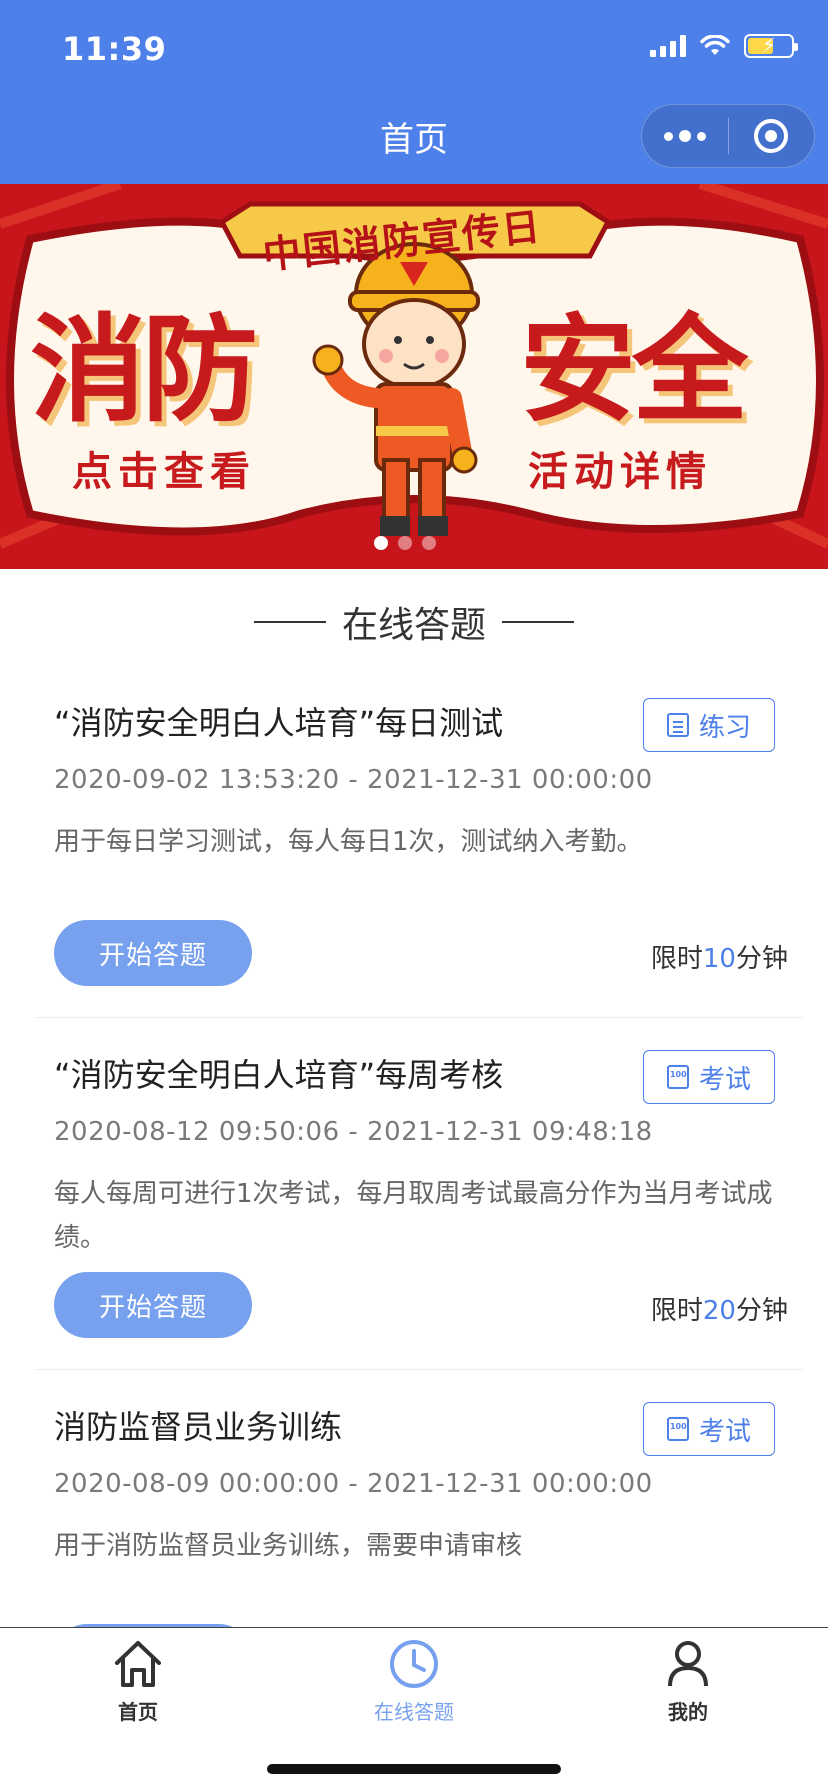  I want to click on list-icon, so click(677, 725).